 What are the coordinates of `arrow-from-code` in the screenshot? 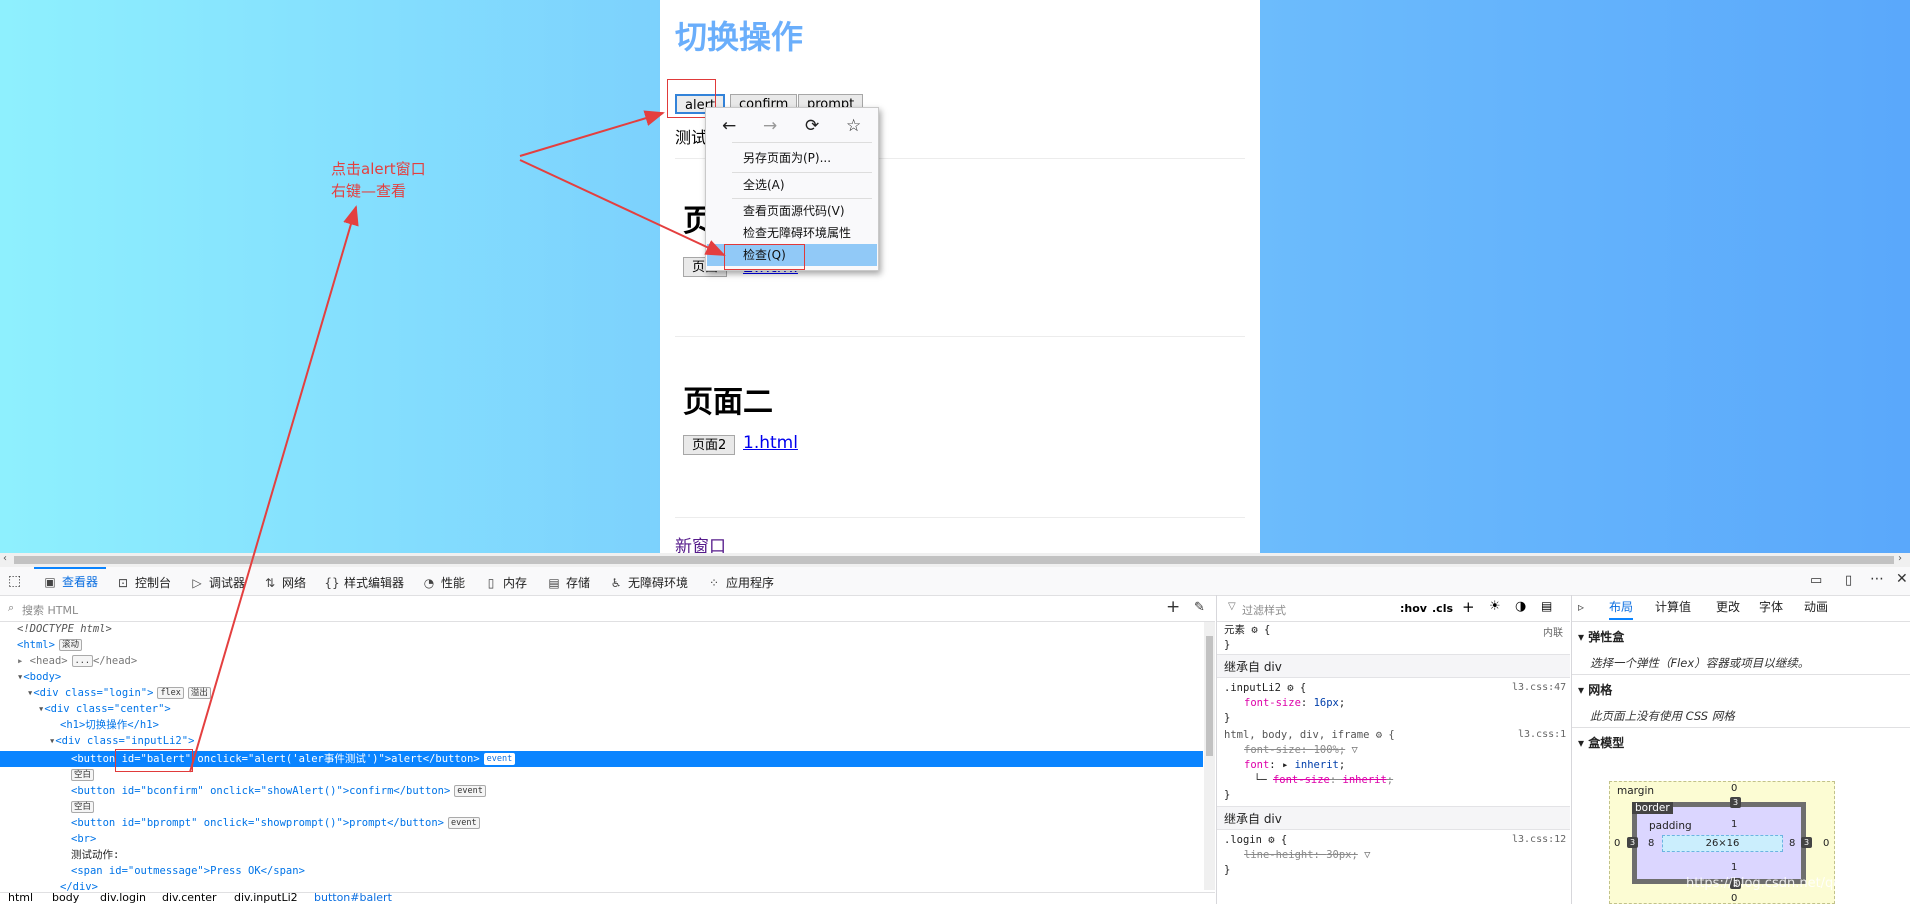 It's located at (274, 489).